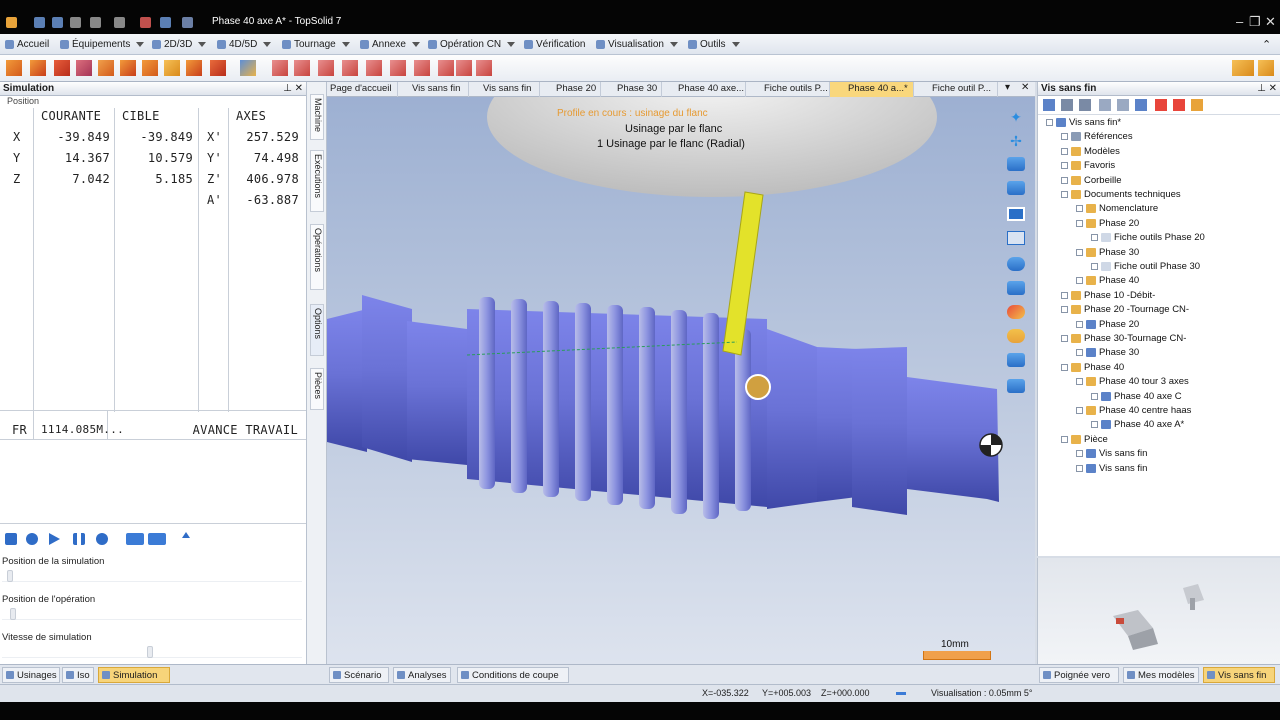  Describe the element at coordinates (39, 22) in the screenshot. I see `save-icon` at that location.